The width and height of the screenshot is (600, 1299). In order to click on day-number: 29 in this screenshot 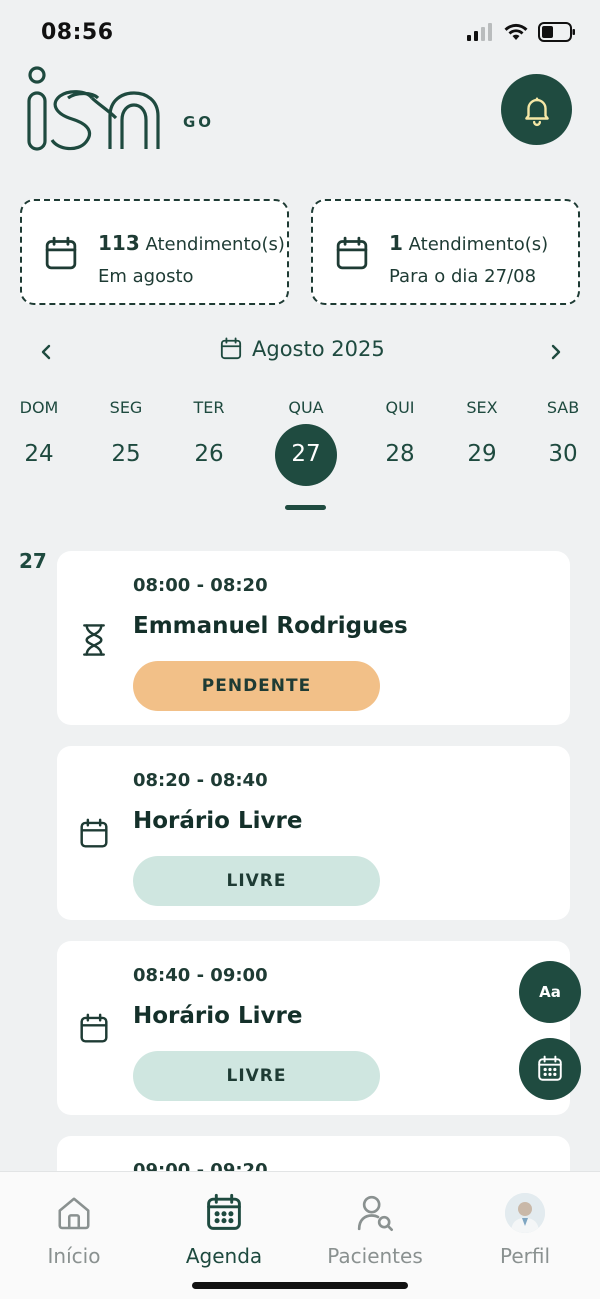, I will do `click(482, 454)`.